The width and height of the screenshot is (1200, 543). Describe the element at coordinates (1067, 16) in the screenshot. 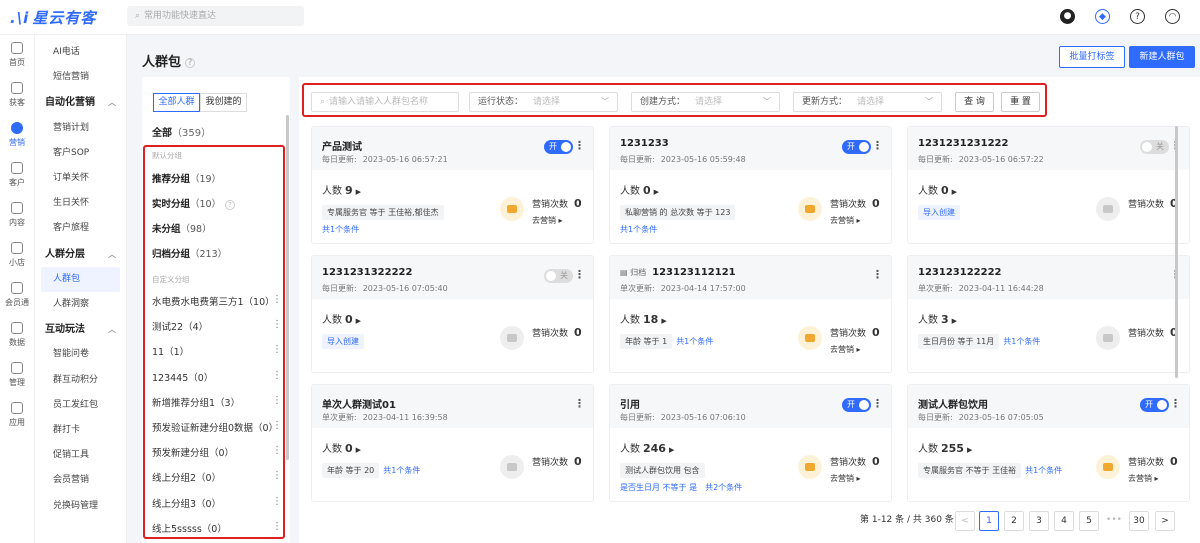

I see `avatar: ●` at that location.